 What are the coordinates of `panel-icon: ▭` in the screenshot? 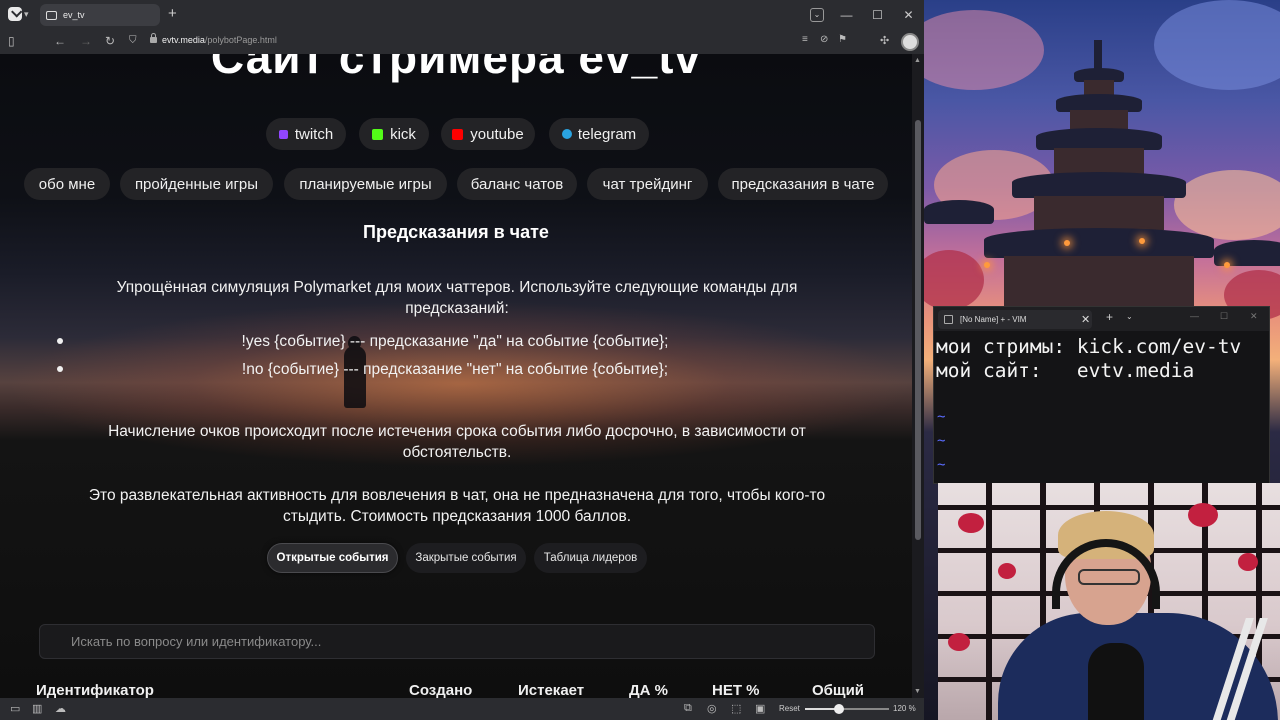 It's located at (15, 708).